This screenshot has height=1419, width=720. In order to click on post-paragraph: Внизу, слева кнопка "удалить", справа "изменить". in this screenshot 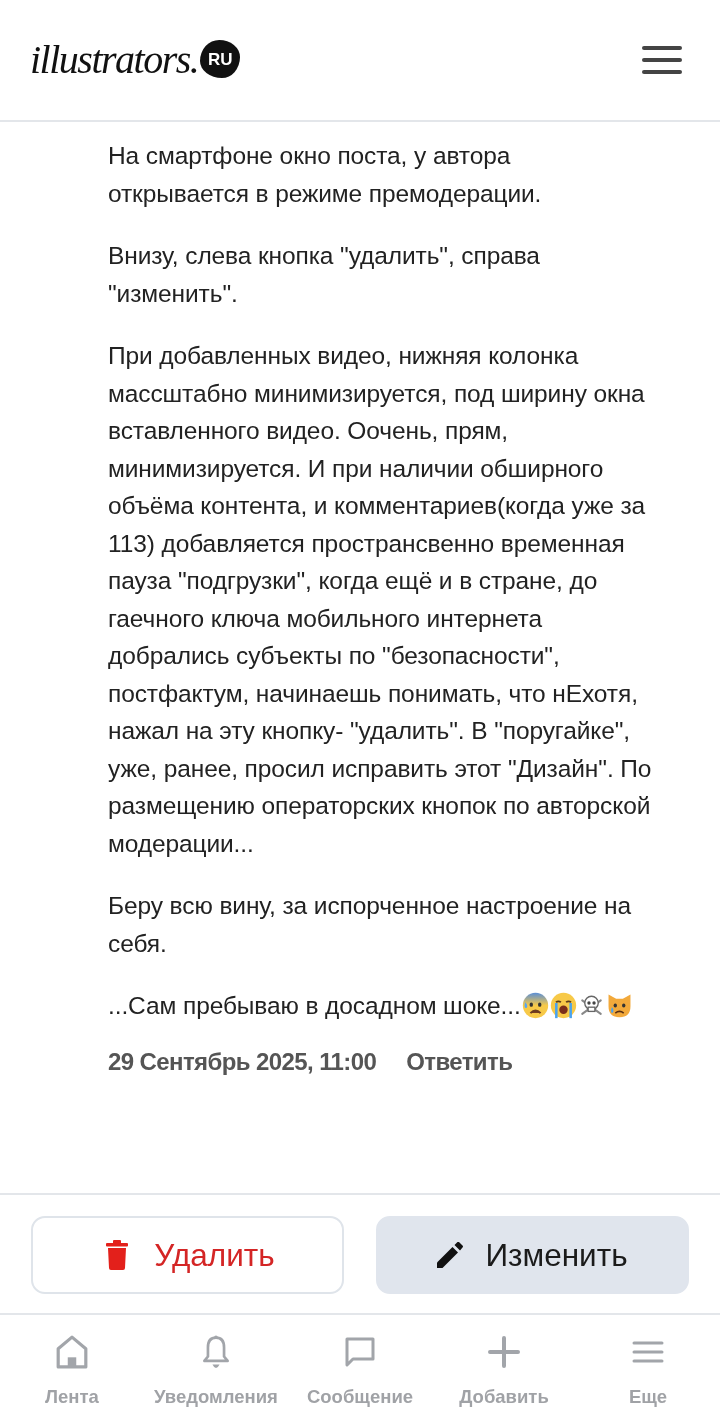, I will do `click(324, 275)`.